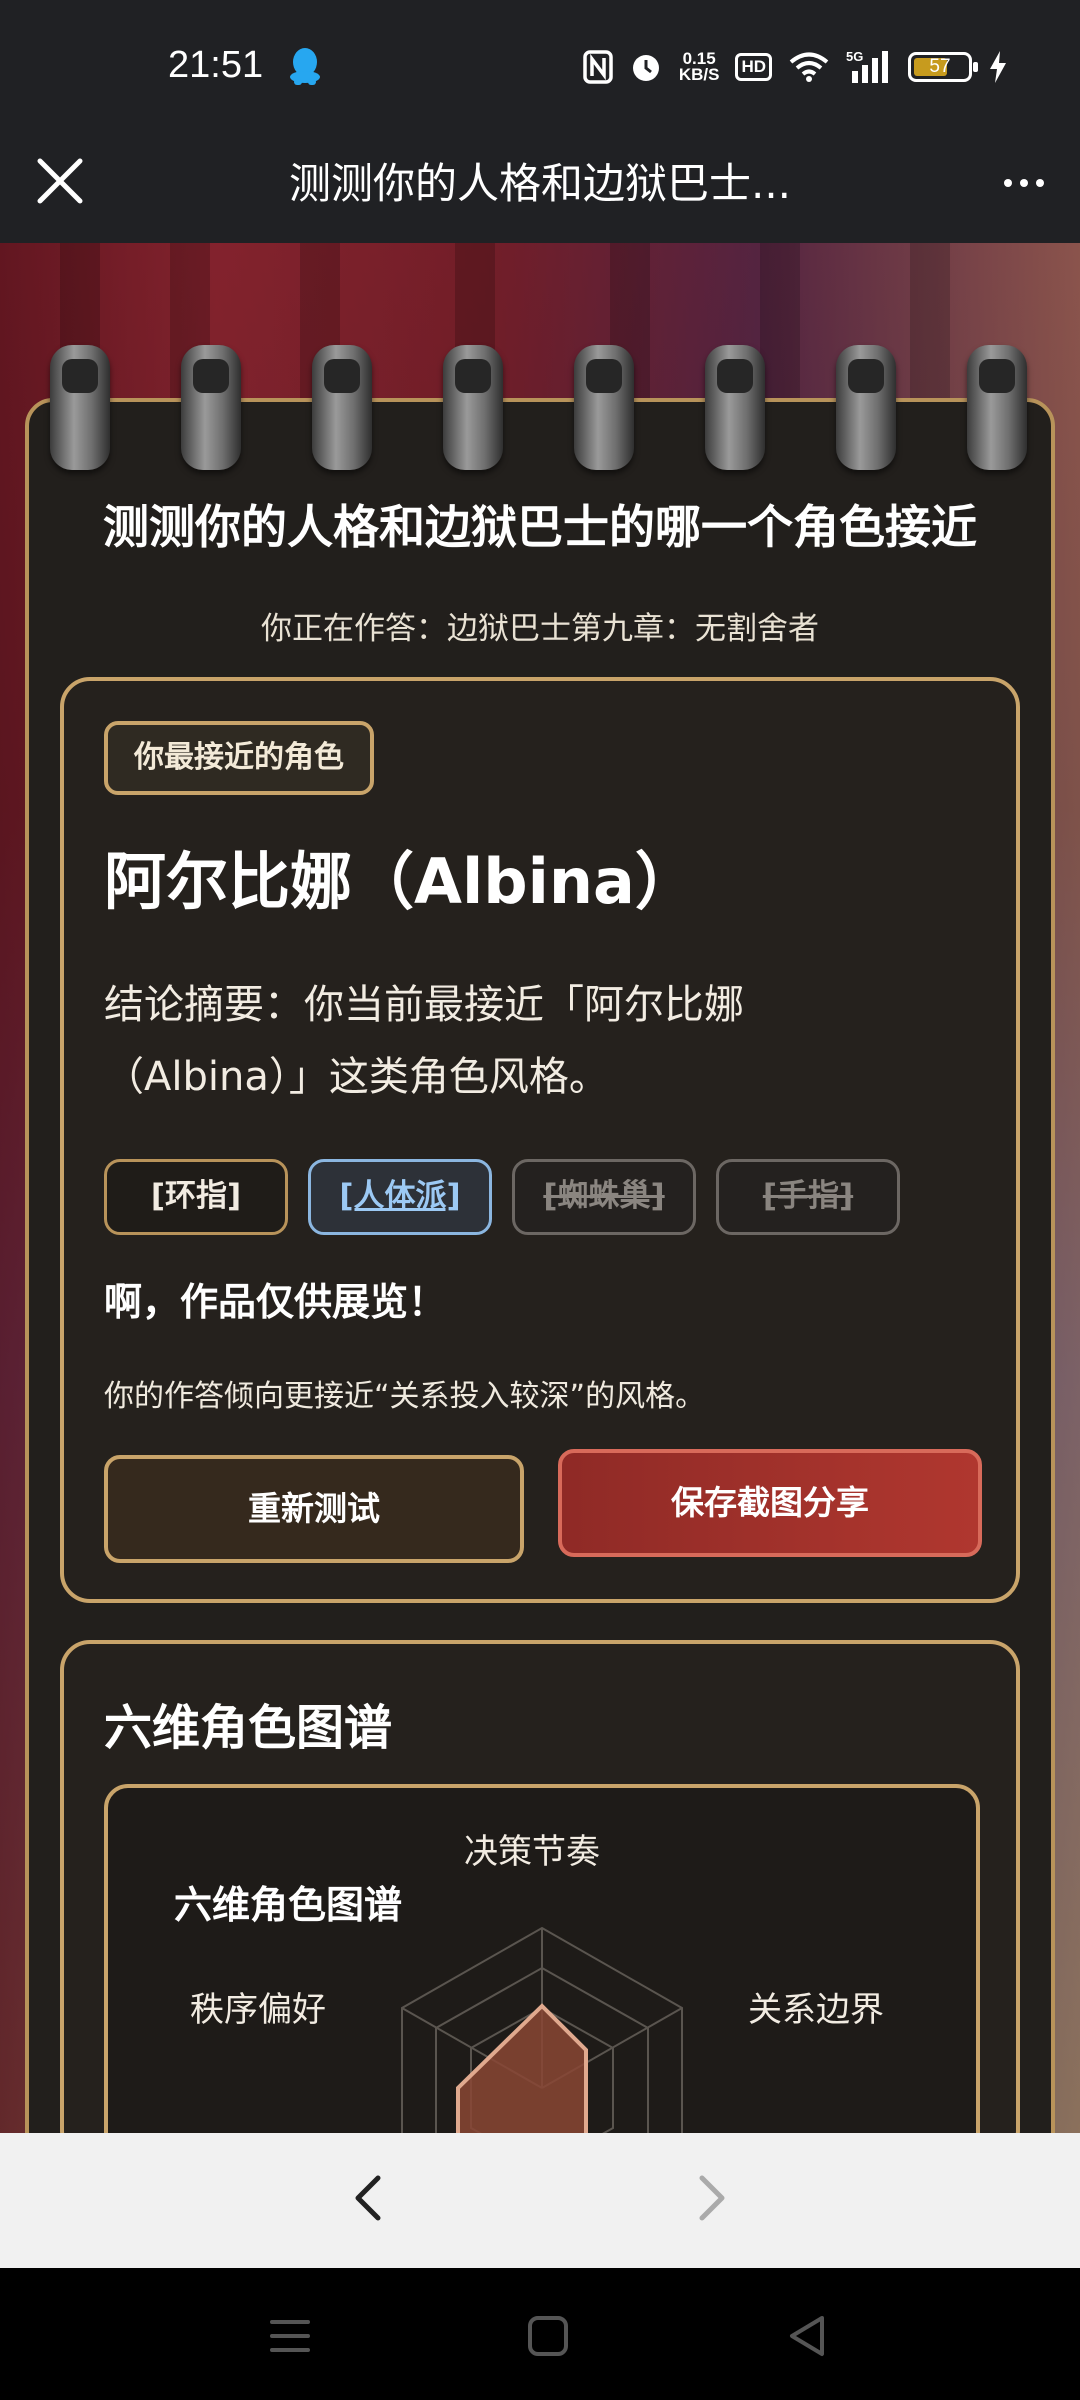 This screenshot has width=1080, height=2400. I want to click on menu-icon, so click(290, 2336).